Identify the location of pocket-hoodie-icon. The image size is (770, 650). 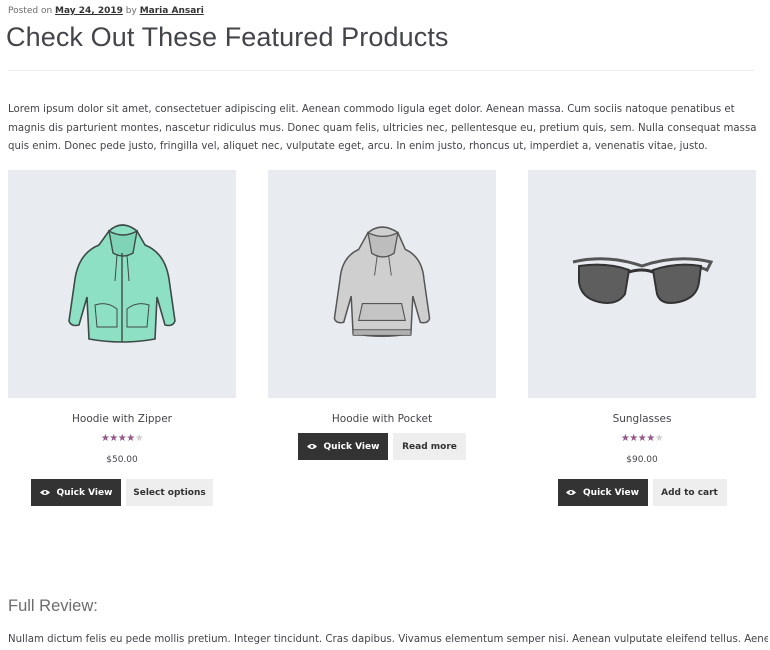
(382, 282).